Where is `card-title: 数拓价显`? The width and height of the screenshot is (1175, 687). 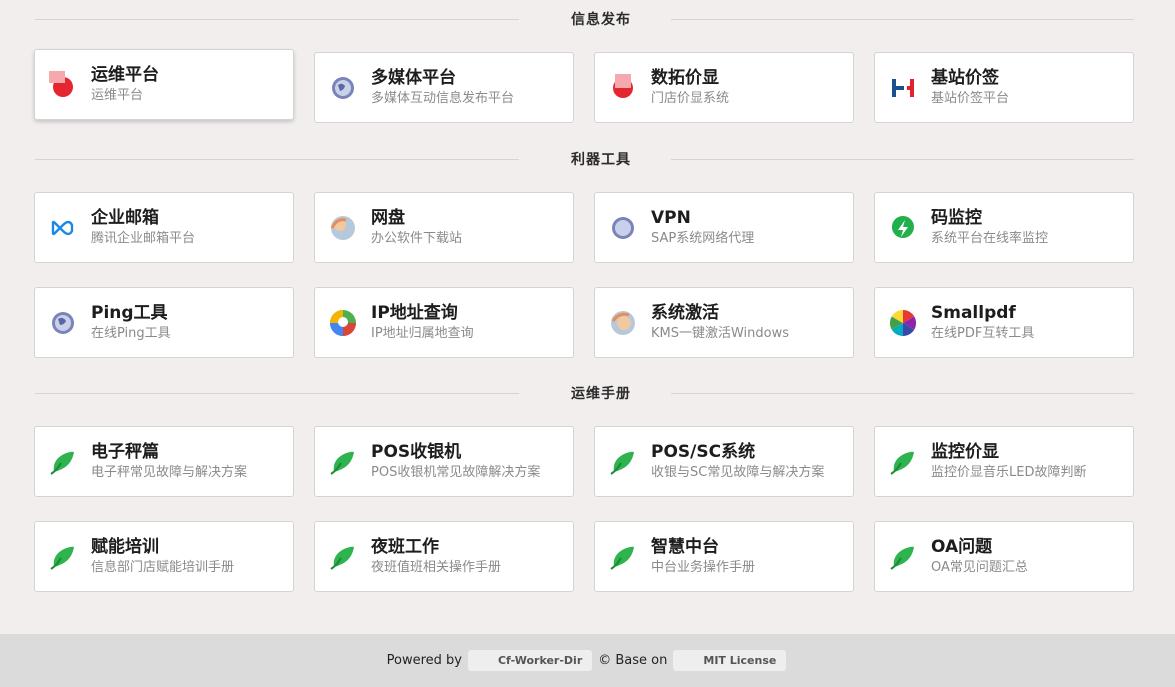
card-title: 数拓价显 is located at coordinates (685, 78).